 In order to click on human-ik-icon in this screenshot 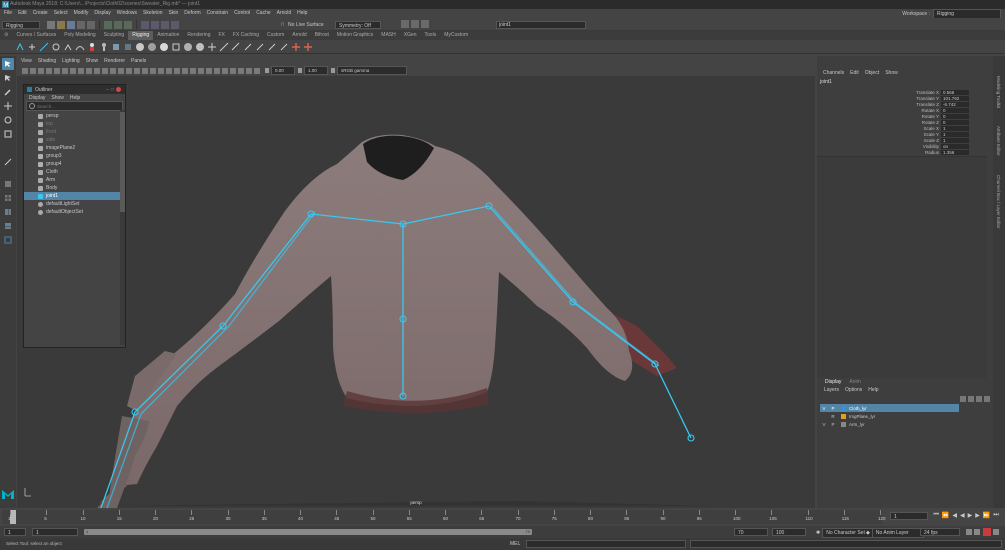, I will do `click(104, 47)`.